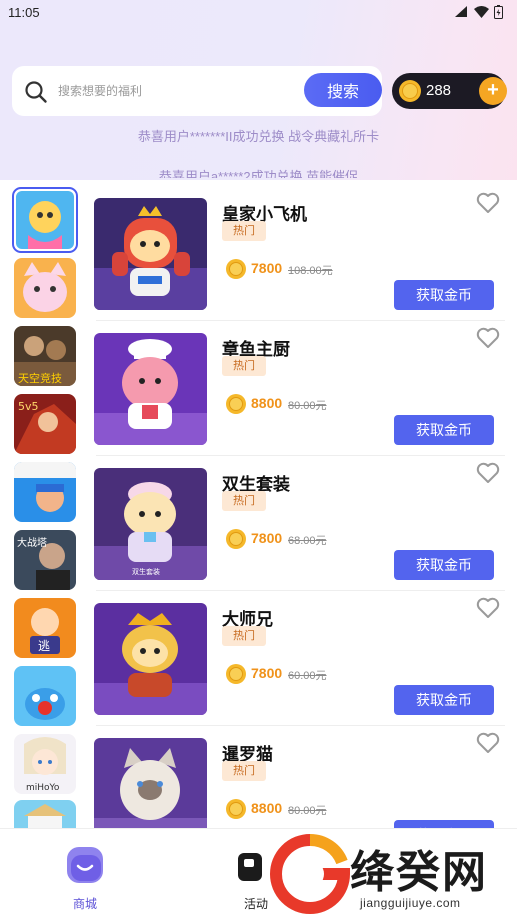  Describe the element at coordinates (258, 136) in the screenshot. I see `ticker-line: 恭喜用户*******II成功兑换 战令典藏礼所卡` at that location.